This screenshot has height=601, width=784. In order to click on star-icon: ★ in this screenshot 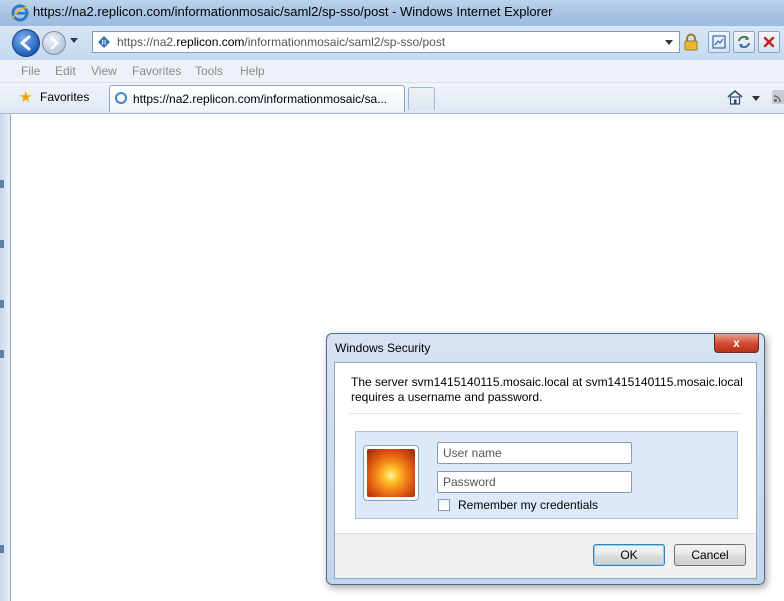, I will do `click(26, 97)`.